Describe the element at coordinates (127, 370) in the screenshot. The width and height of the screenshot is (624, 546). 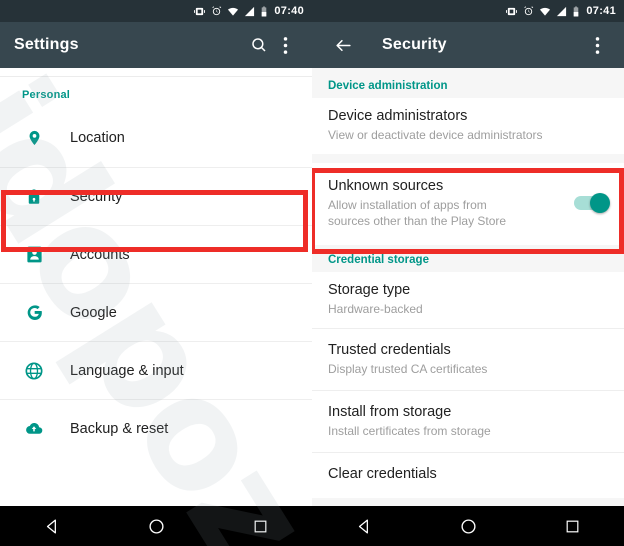
I see `sidebar-item-label: Language & input` at that location.